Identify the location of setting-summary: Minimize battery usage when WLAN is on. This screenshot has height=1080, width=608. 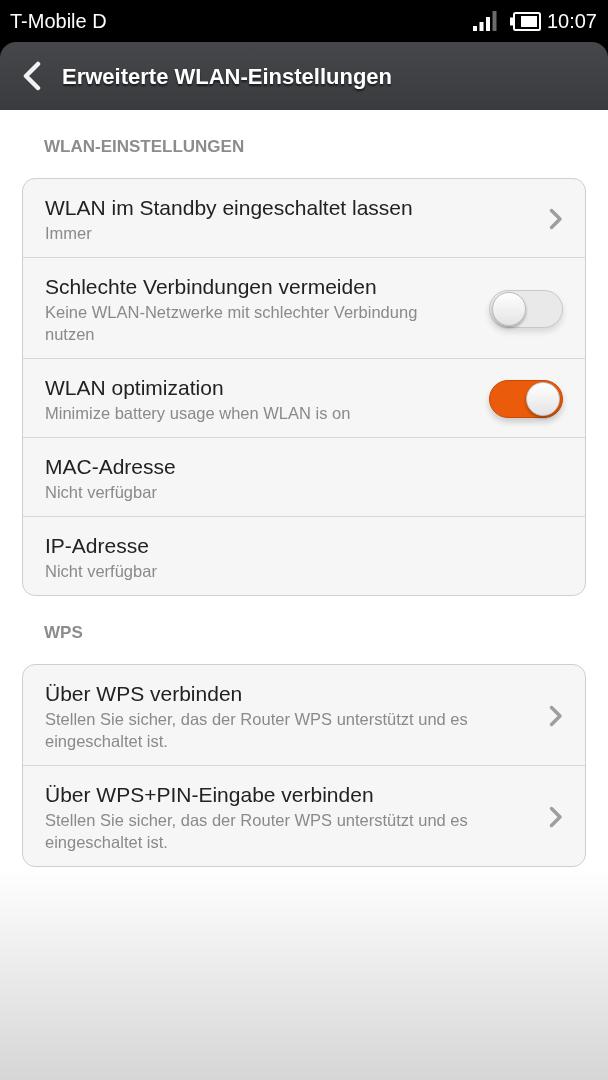
(198, 413).